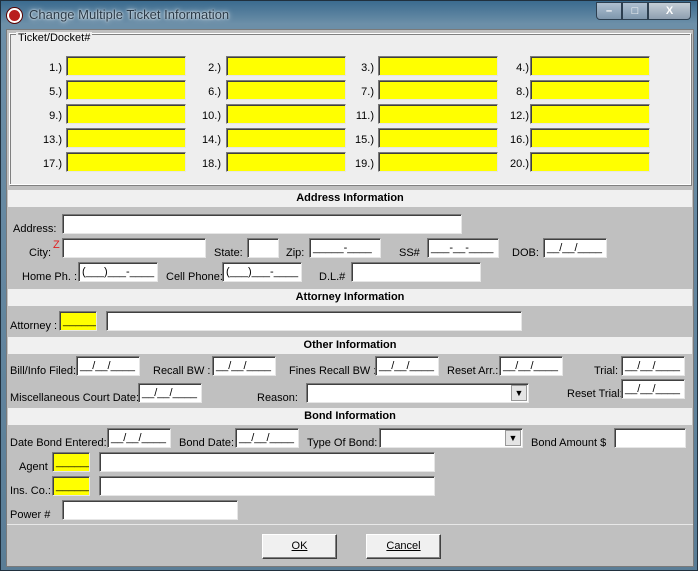  I want to click on ticket-label-18: 18.), so click(211, 164).